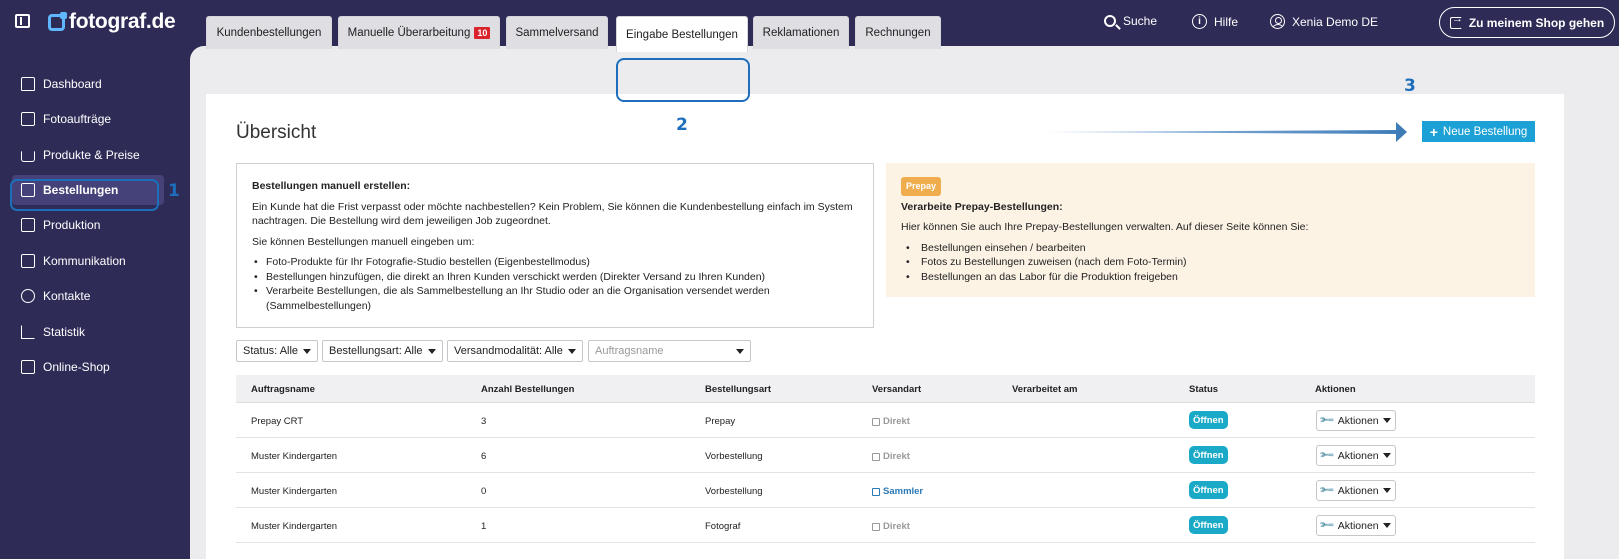 The image size is (1619, 559). I want to click on help-button: i Hilfe, so click(1215, 21).